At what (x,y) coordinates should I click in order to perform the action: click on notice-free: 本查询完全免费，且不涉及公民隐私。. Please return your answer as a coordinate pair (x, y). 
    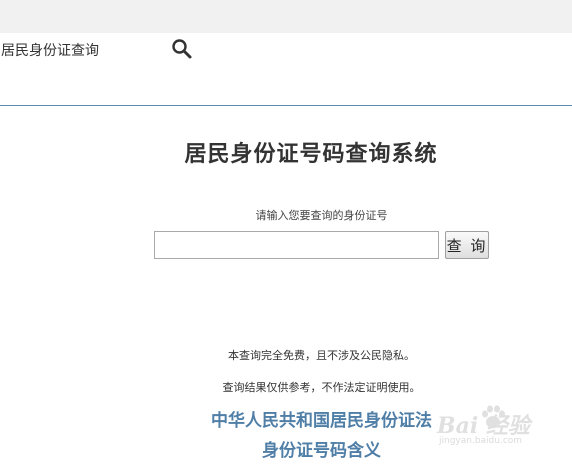
    Looking at the image, I should click on (321, 355).